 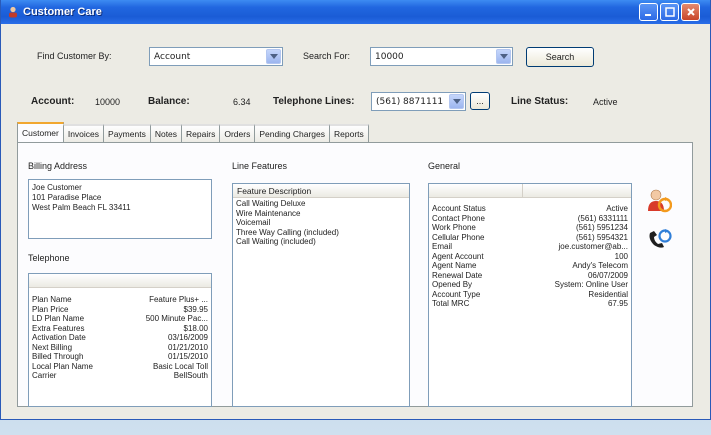 What do you see at coordinates (57, 187) in the screenshot?
I see `billing-line-1: Joe Customer` at bounding box center [57, 187].